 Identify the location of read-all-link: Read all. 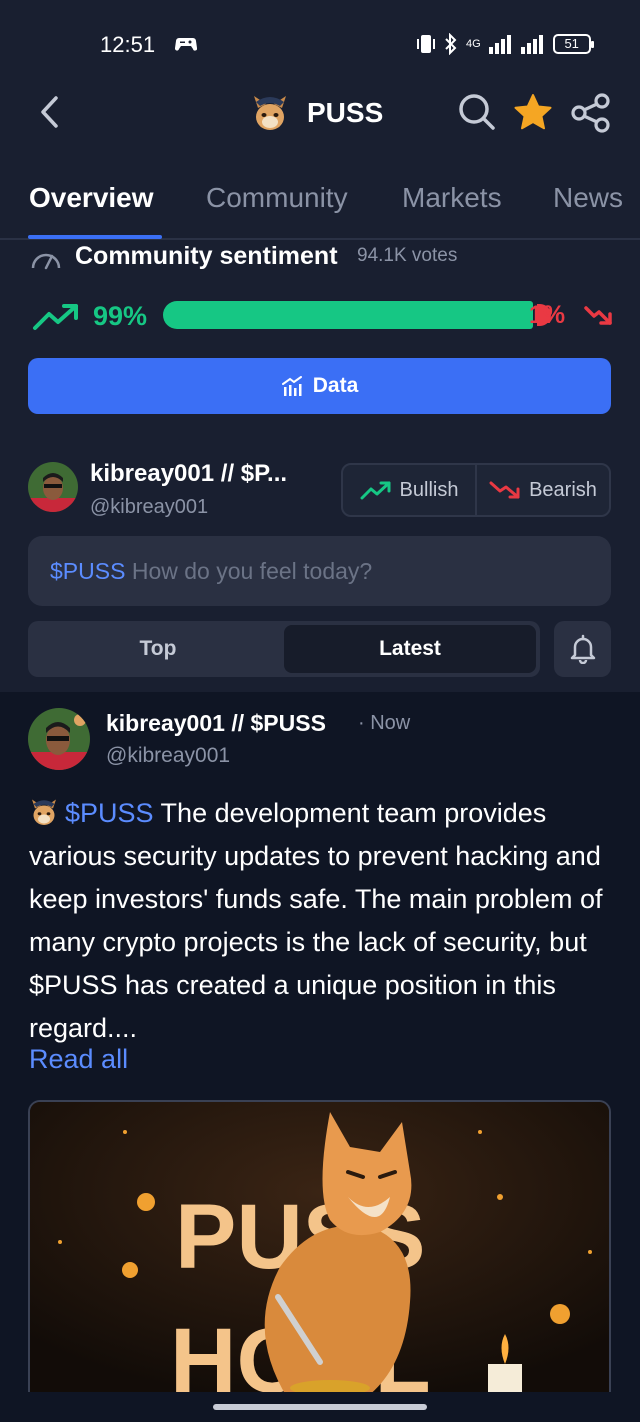
(78, 1059).